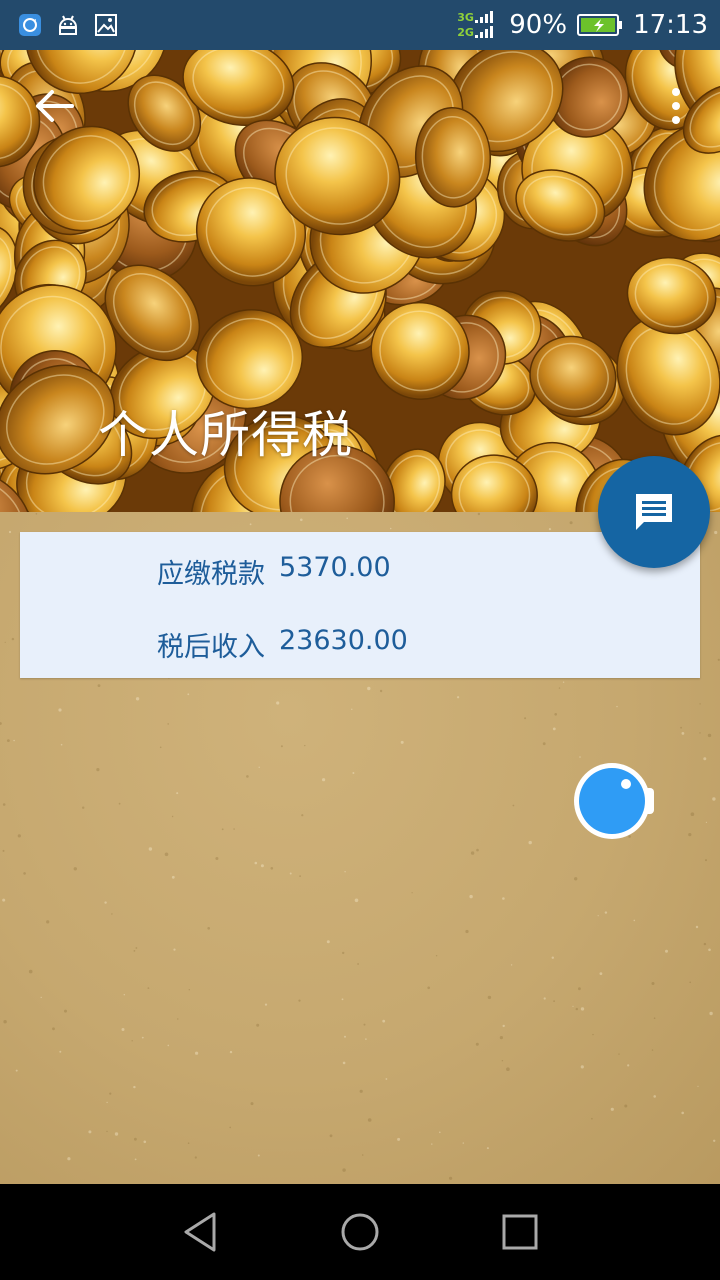  I want to click on back-arrow-icon, so click(54, 106).